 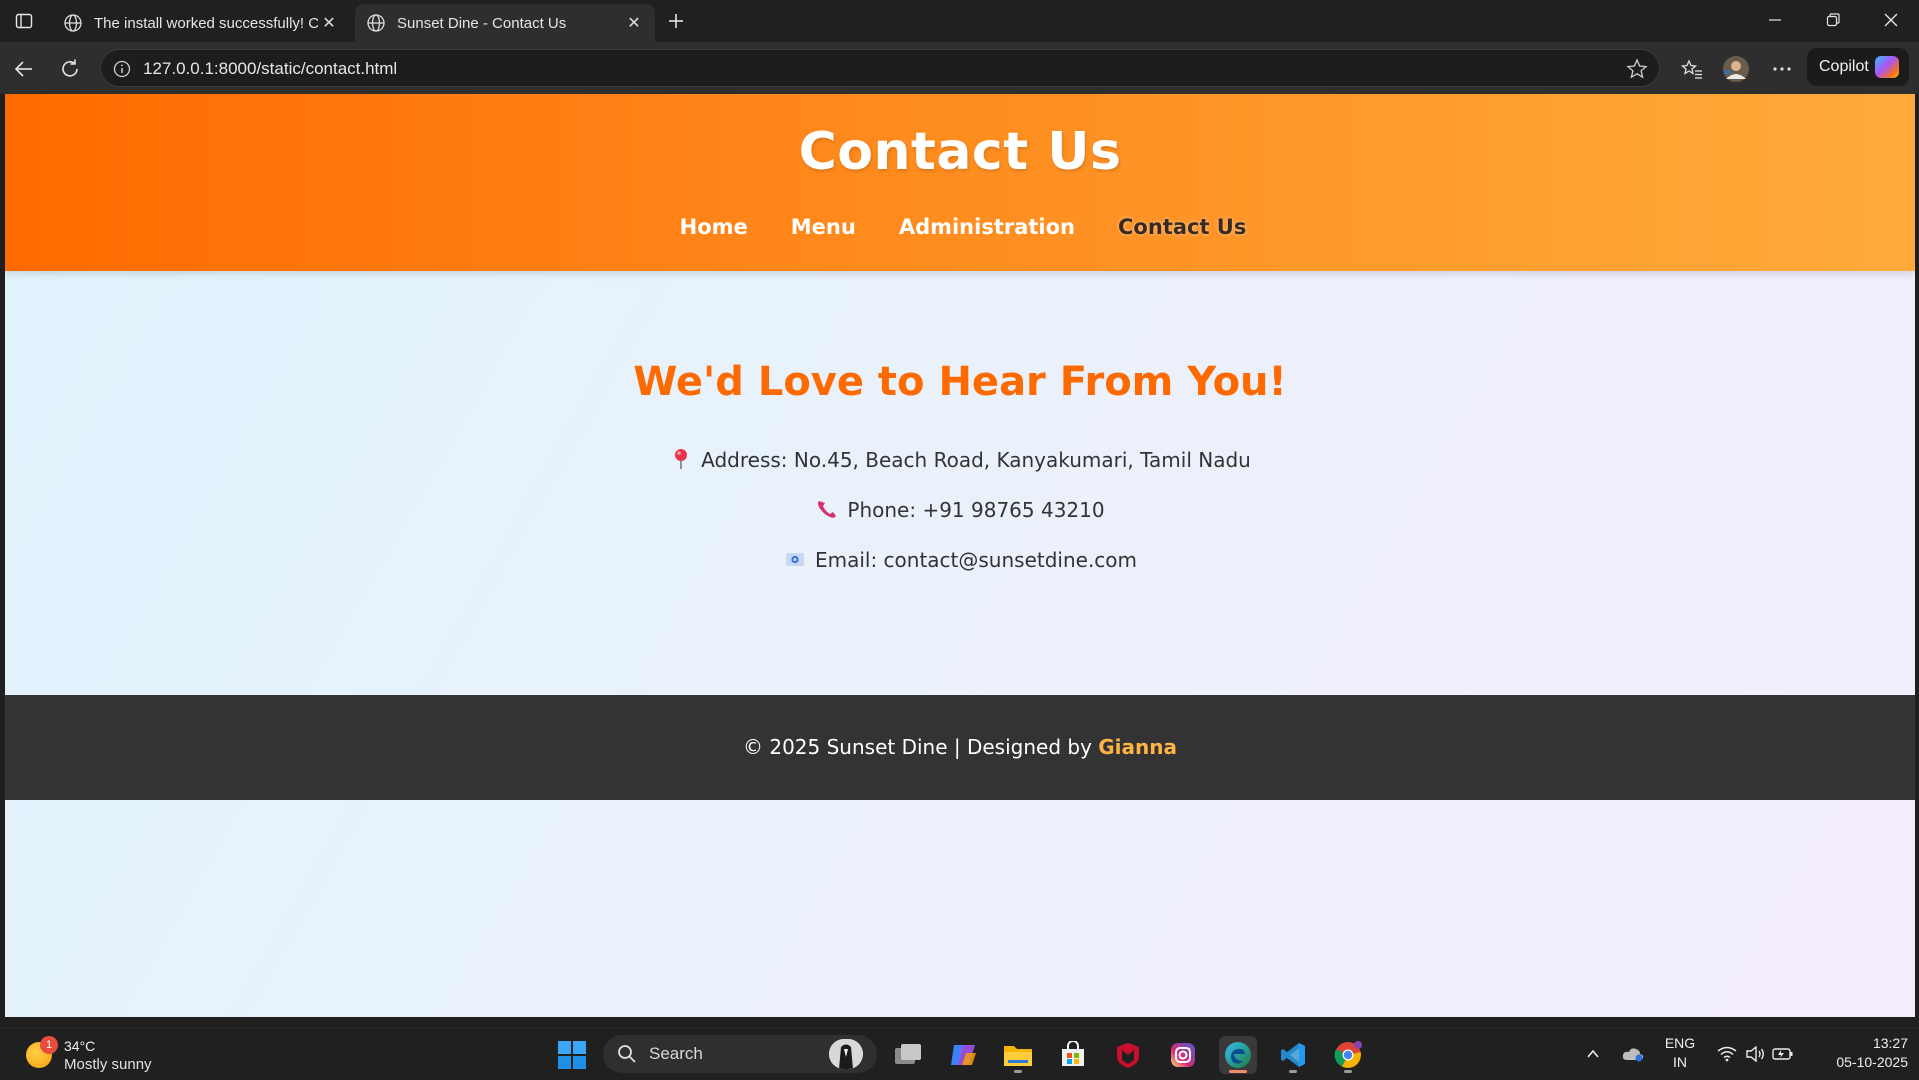 I want to click on tab-sunset-dine-contact: Sunset Dine - Contact Us ✕, so click(x=505, y=23).